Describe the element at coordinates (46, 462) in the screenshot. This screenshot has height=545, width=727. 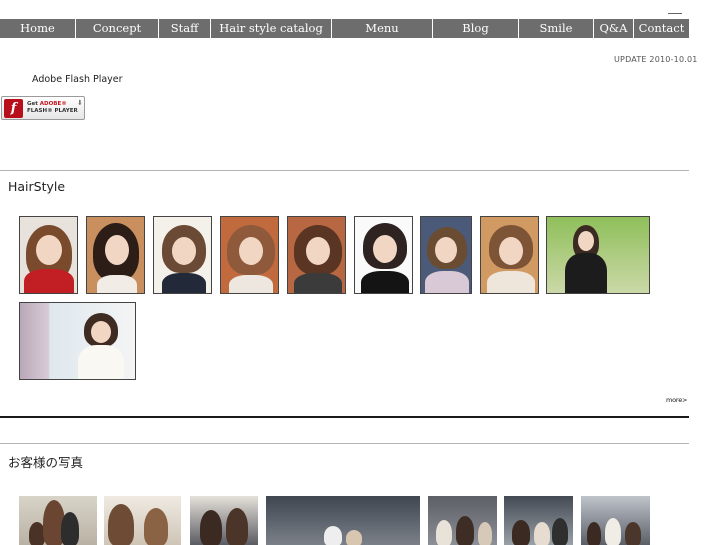
I see `customer-photos-title: お客様の写真` at that location.